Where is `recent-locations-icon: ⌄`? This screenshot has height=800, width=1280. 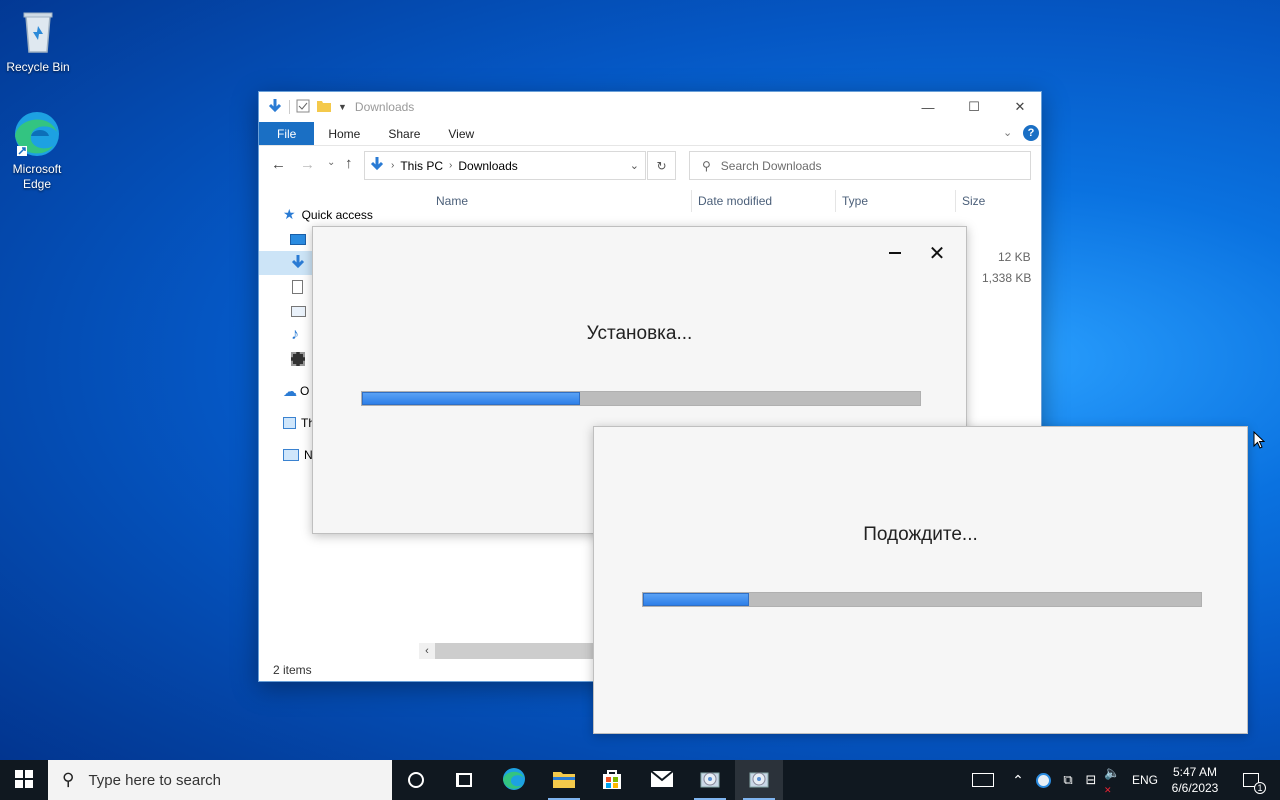 recent-locations-icon: ⌄ is located at coordinates (331, 162).